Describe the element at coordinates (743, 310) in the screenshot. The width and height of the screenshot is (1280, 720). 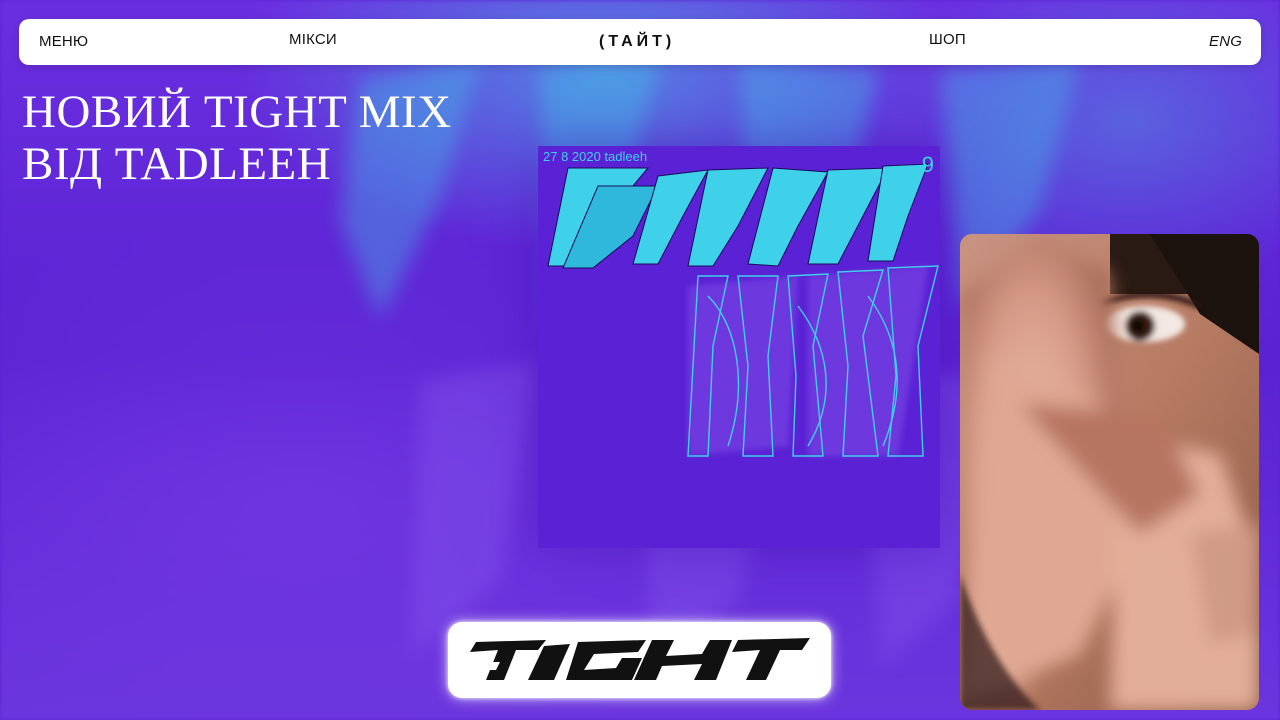
I see `cover-typography` at that location.